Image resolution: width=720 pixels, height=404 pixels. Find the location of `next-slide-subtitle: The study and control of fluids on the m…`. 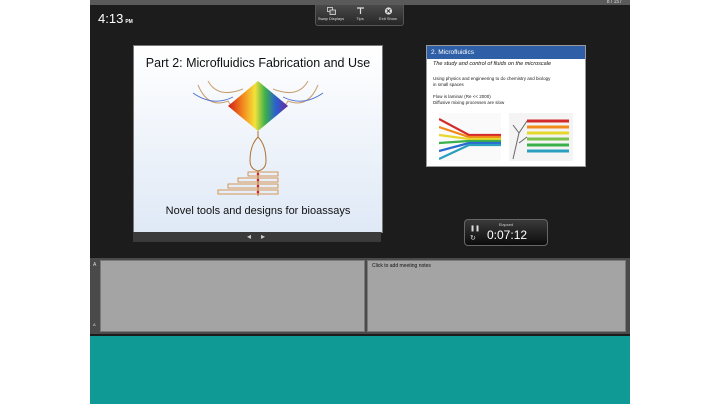

next-slide-subtitle: The study and control of fluids on the m… is located at coordinates (492, 64).